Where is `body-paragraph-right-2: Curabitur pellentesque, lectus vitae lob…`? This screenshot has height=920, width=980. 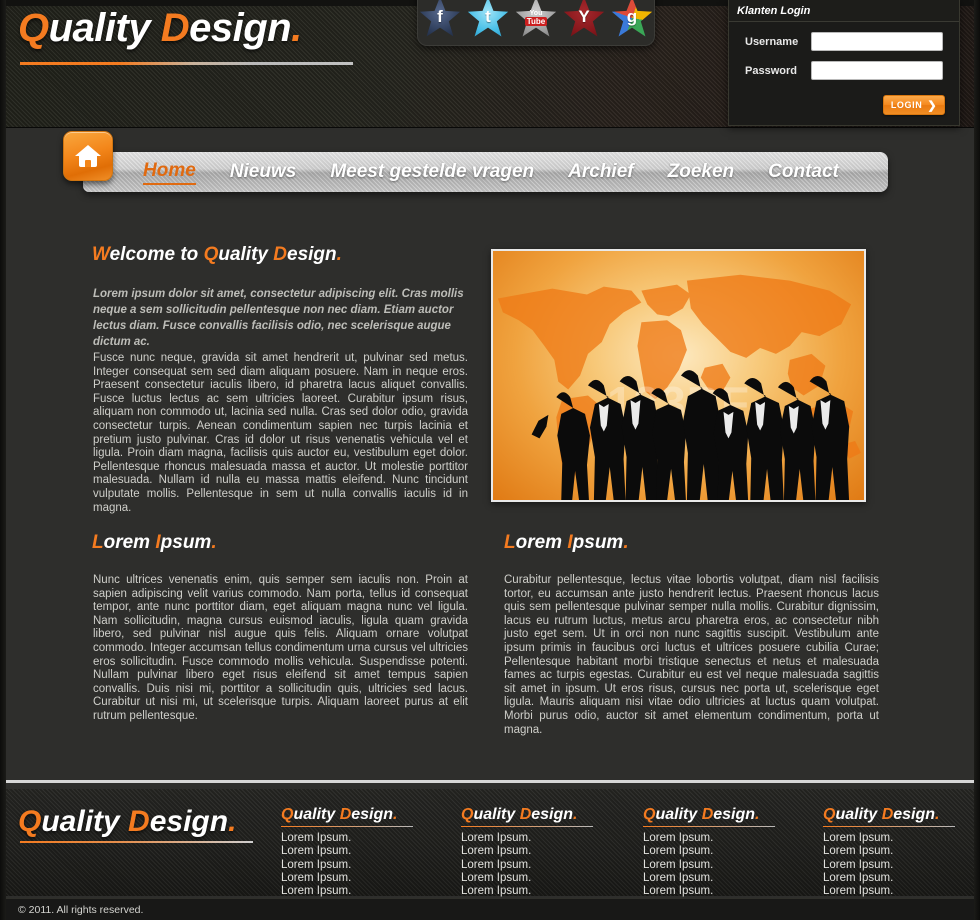 body-paragraph-right-2: Curabitur pellentesque, lectus vitae lob… is located at coordinates (691, 655).